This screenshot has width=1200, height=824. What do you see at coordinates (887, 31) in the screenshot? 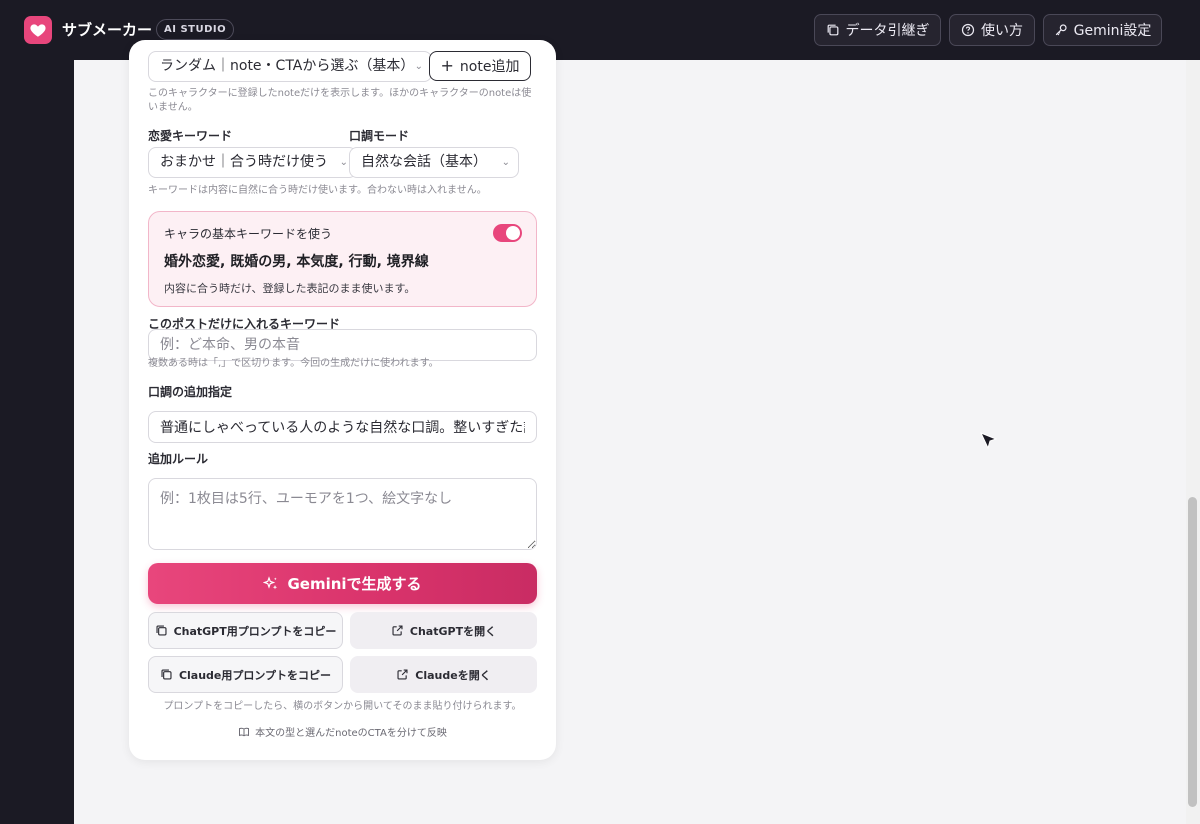
I see `data-transfer-label: データ引継ぎ` at bounding box center [887, 31].